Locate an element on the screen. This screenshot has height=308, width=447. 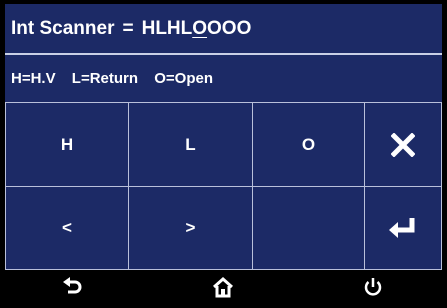
cursor-right-label: > is located at coordinates (190, 227).